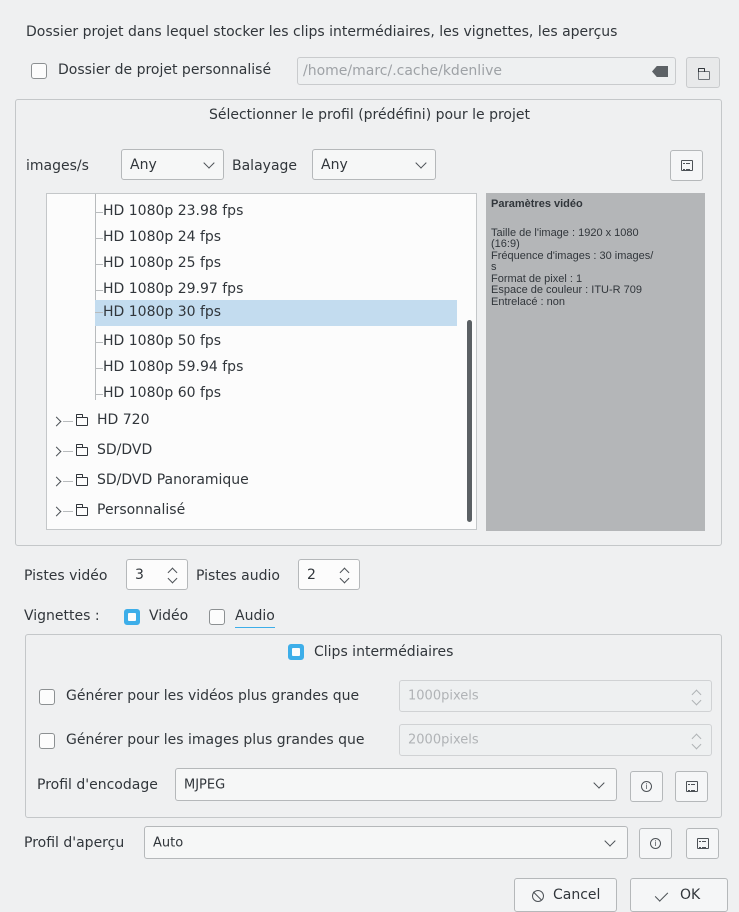  Describe the element at coordinates (257, 212) in the screenshot. I see `tree-row: HD 1080p 23.98 fps` at that location.